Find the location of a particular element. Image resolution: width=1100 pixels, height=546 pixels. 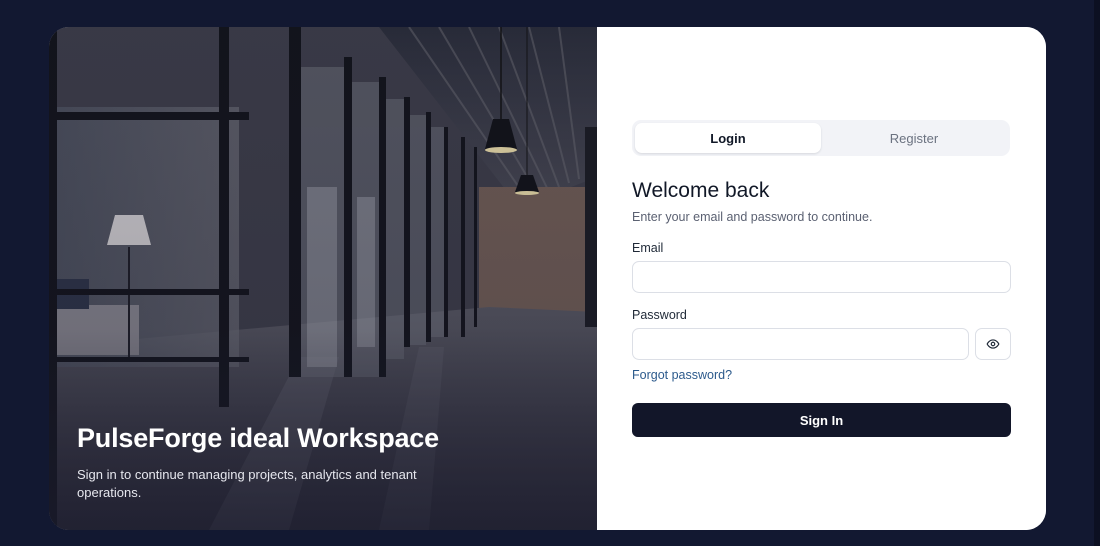

email-field is located at coordinates (821, 277).